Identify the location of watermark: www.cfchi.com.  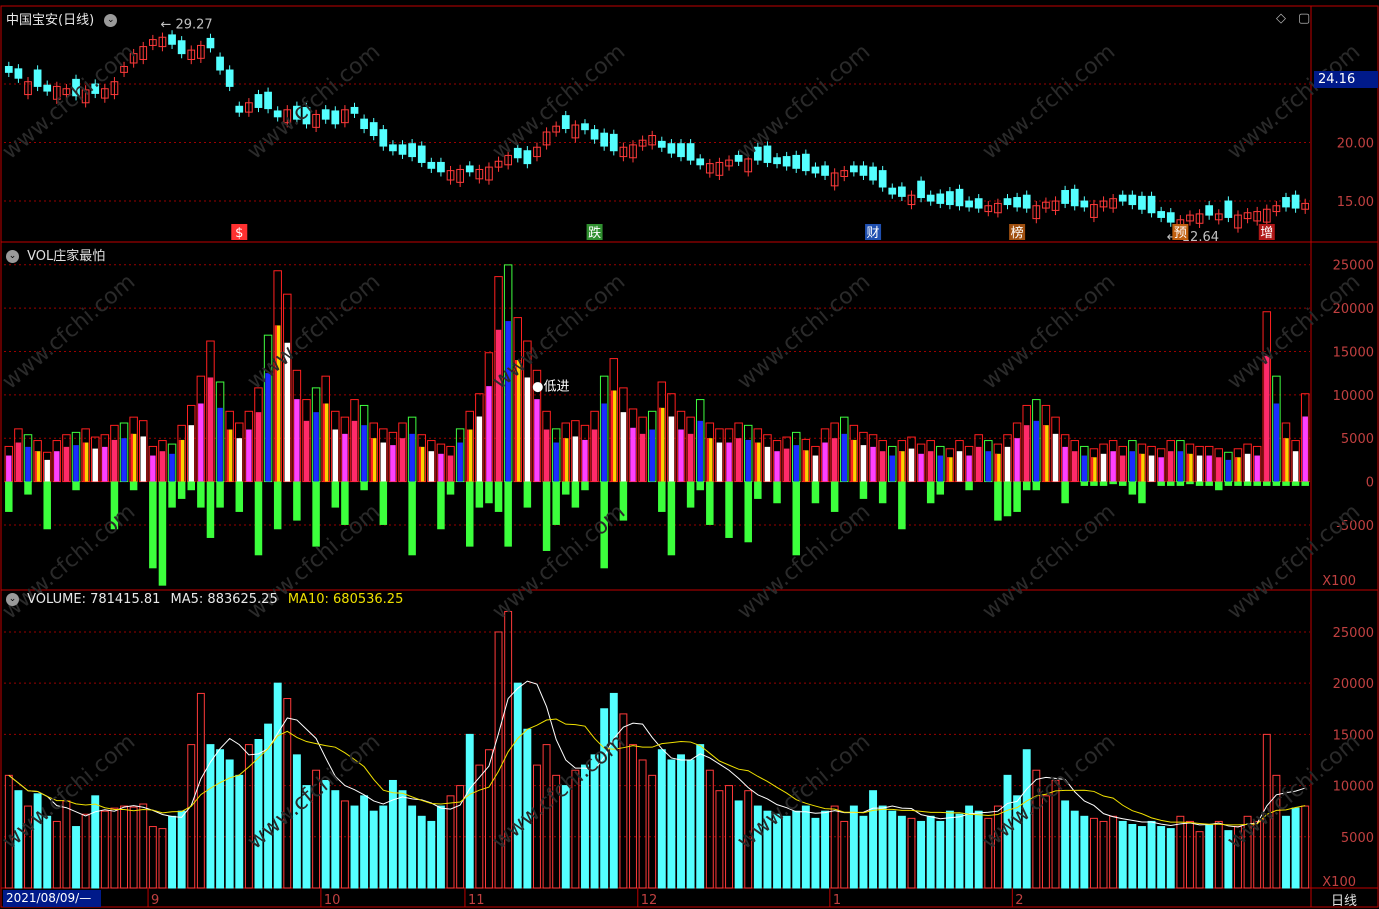
(1049, 101).